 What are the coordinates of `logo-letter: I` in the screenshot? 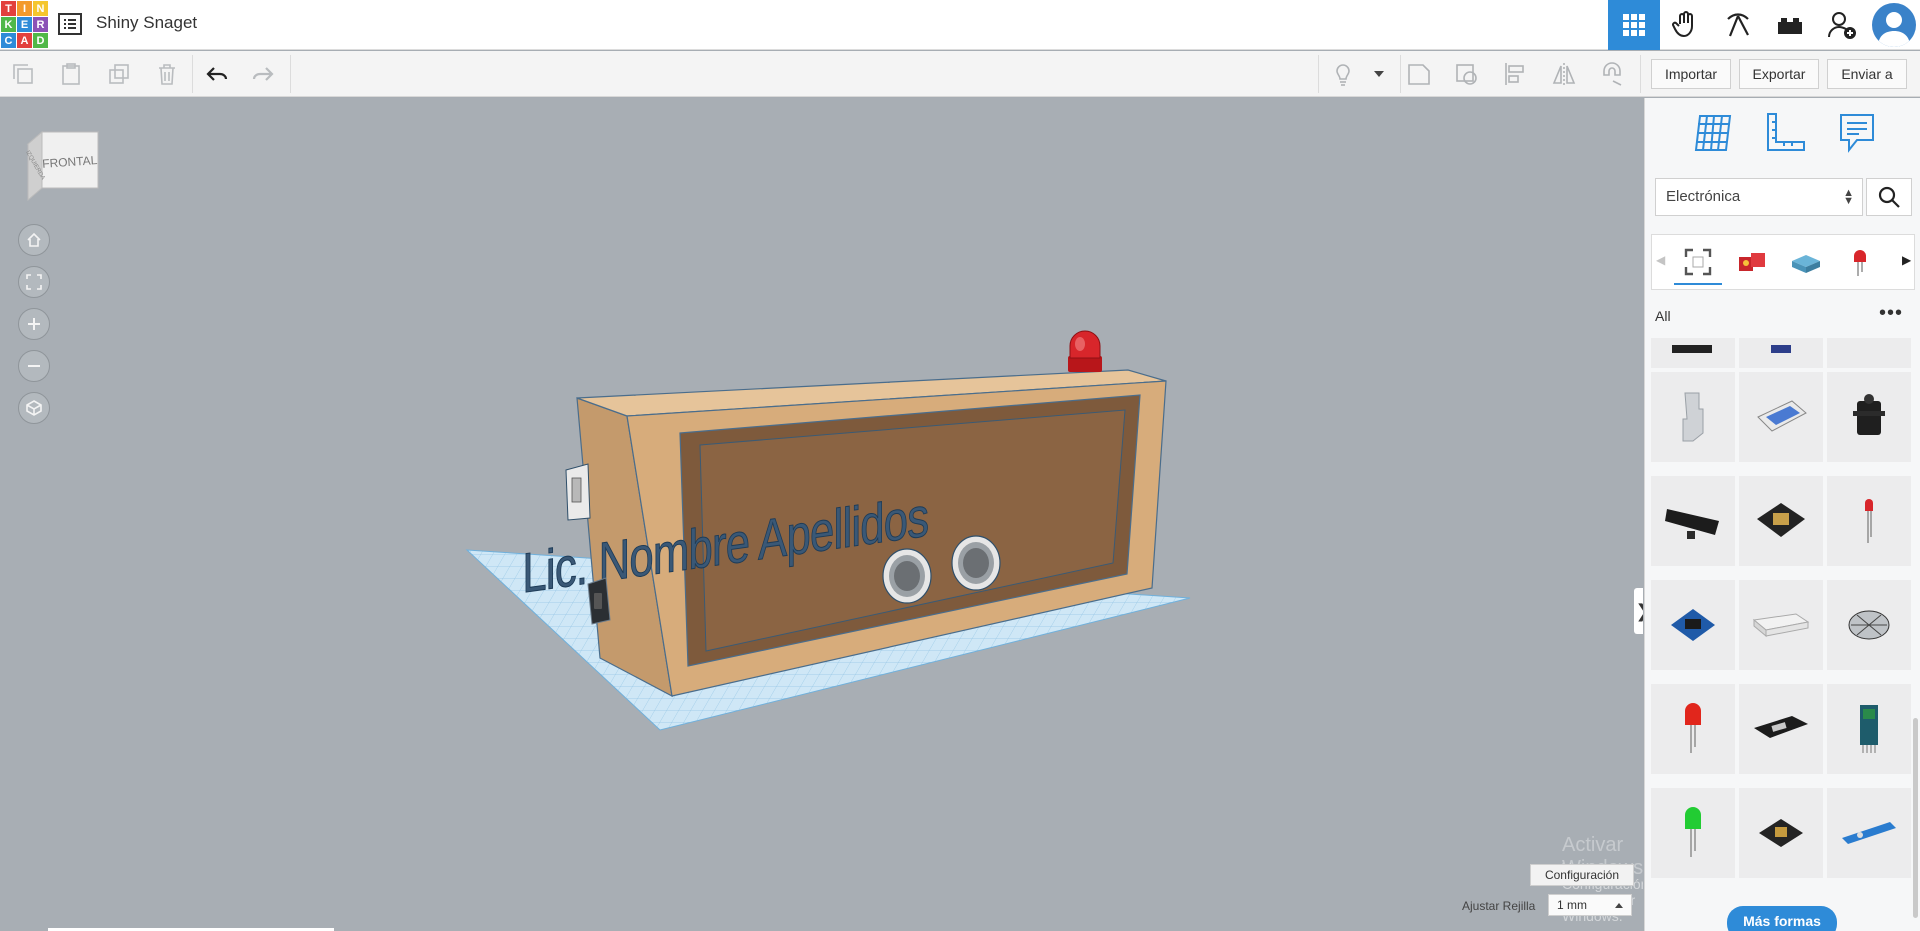 It's located at (24, 8).